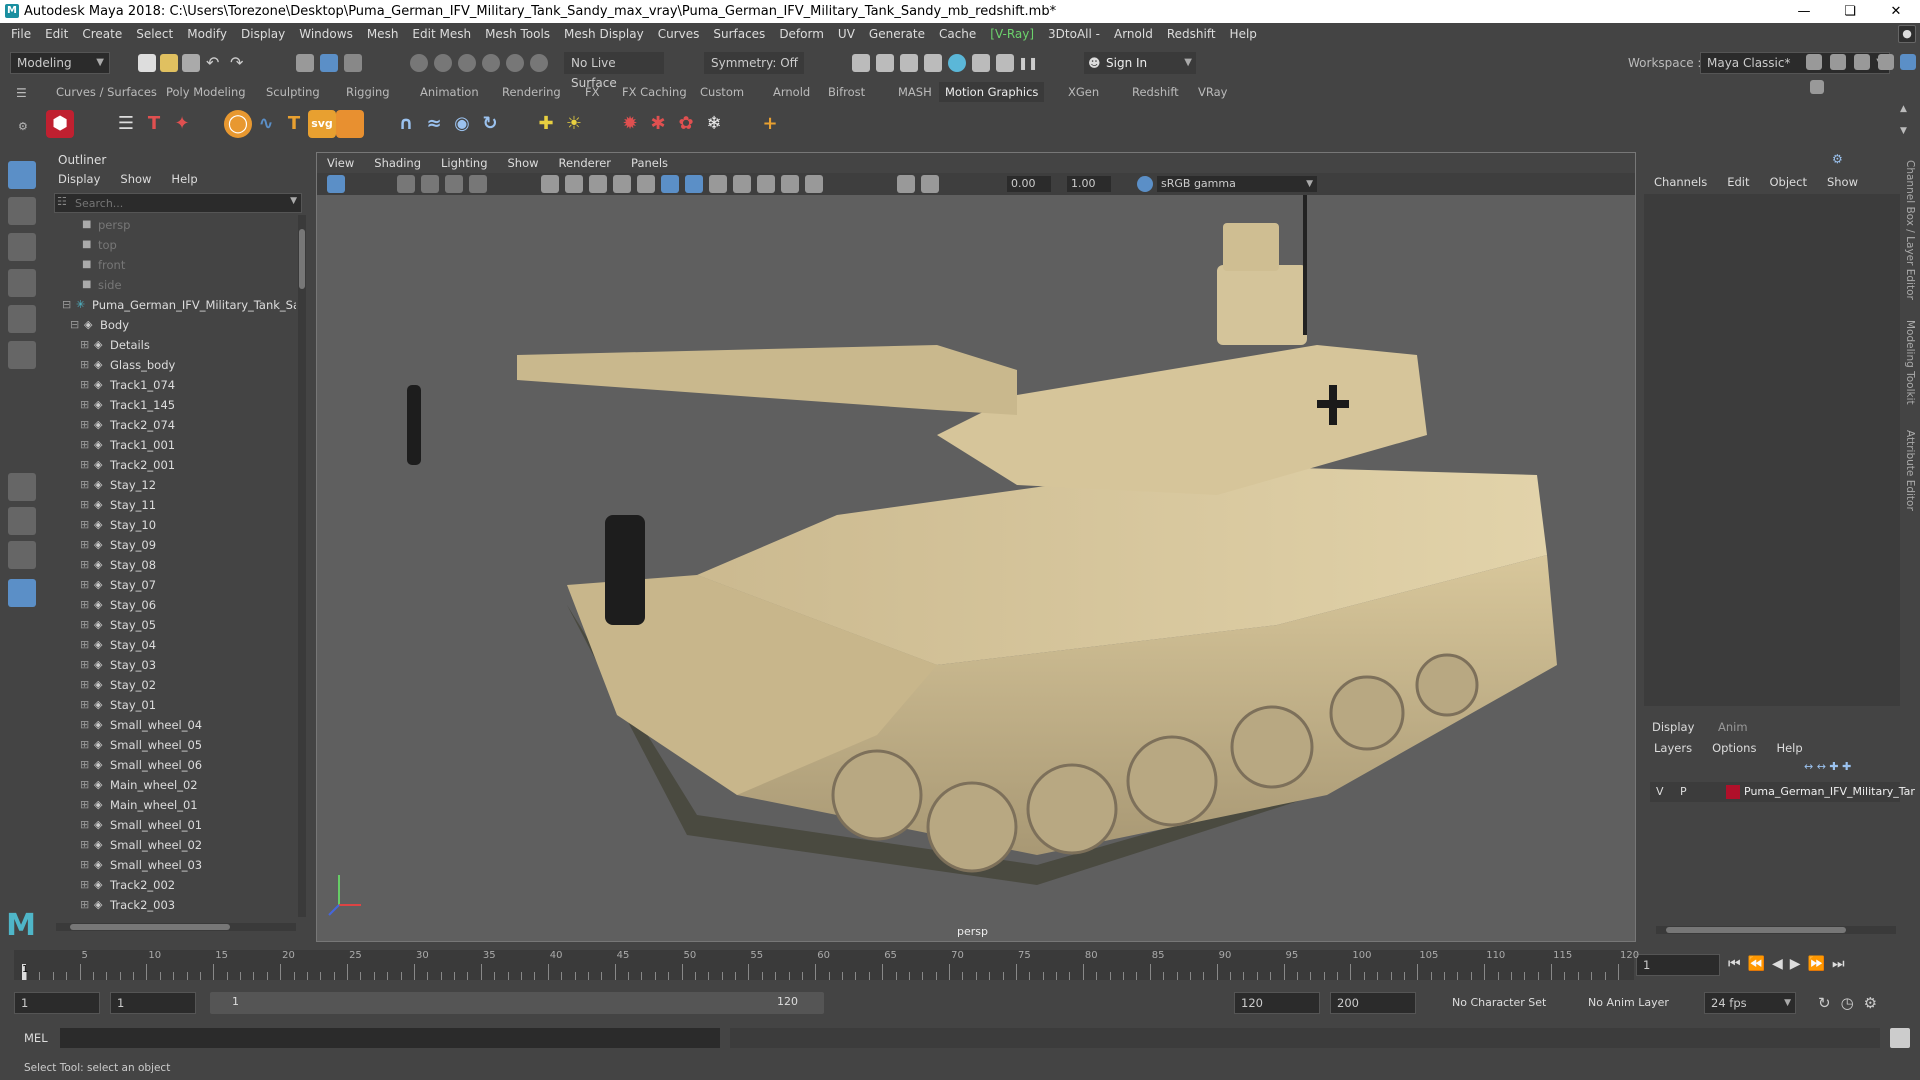  Describe the element at coordinates (622, 184) in the screenshot. I see `gate-mask-icon` at that location.